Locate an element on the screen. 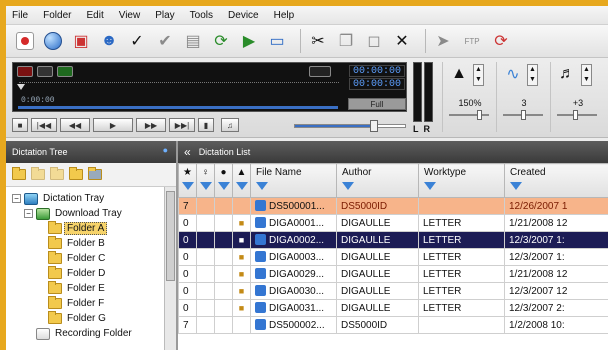 The image size is (608, 350). refresh-icon: ⟳ is located at coordinates (221, 41).